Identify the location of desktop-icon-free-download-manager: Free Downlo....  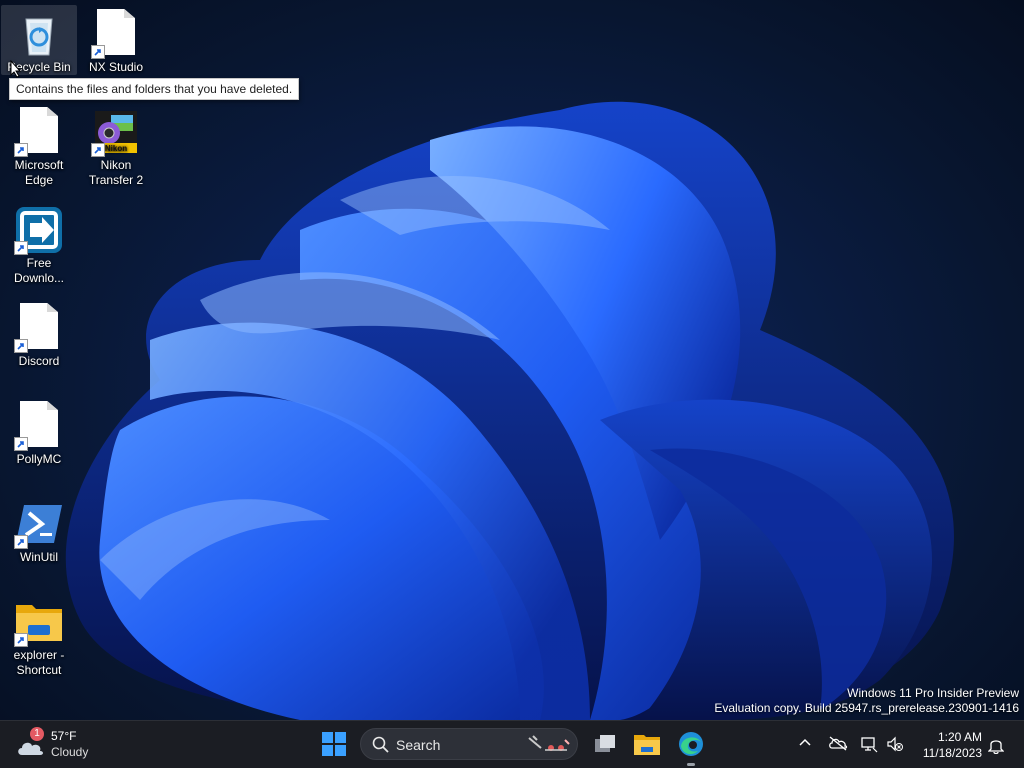
(39, 243).